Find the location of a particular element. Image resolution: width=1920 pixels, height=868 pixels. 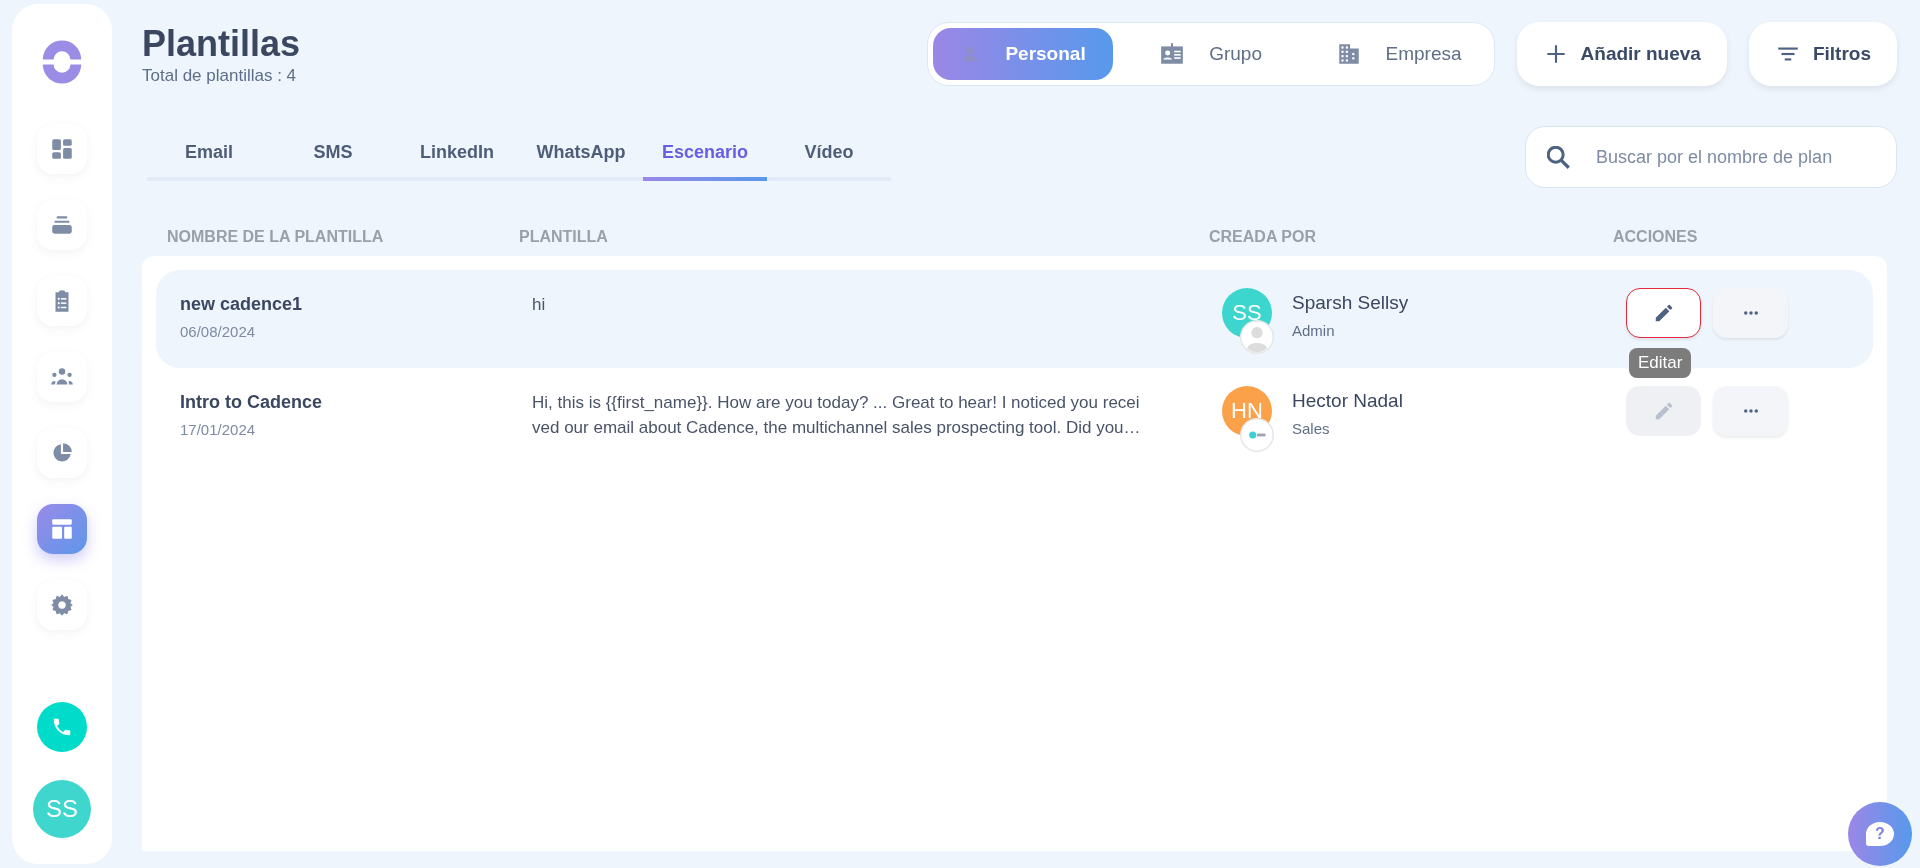

settings-icon is located at coordinates (62, 605).